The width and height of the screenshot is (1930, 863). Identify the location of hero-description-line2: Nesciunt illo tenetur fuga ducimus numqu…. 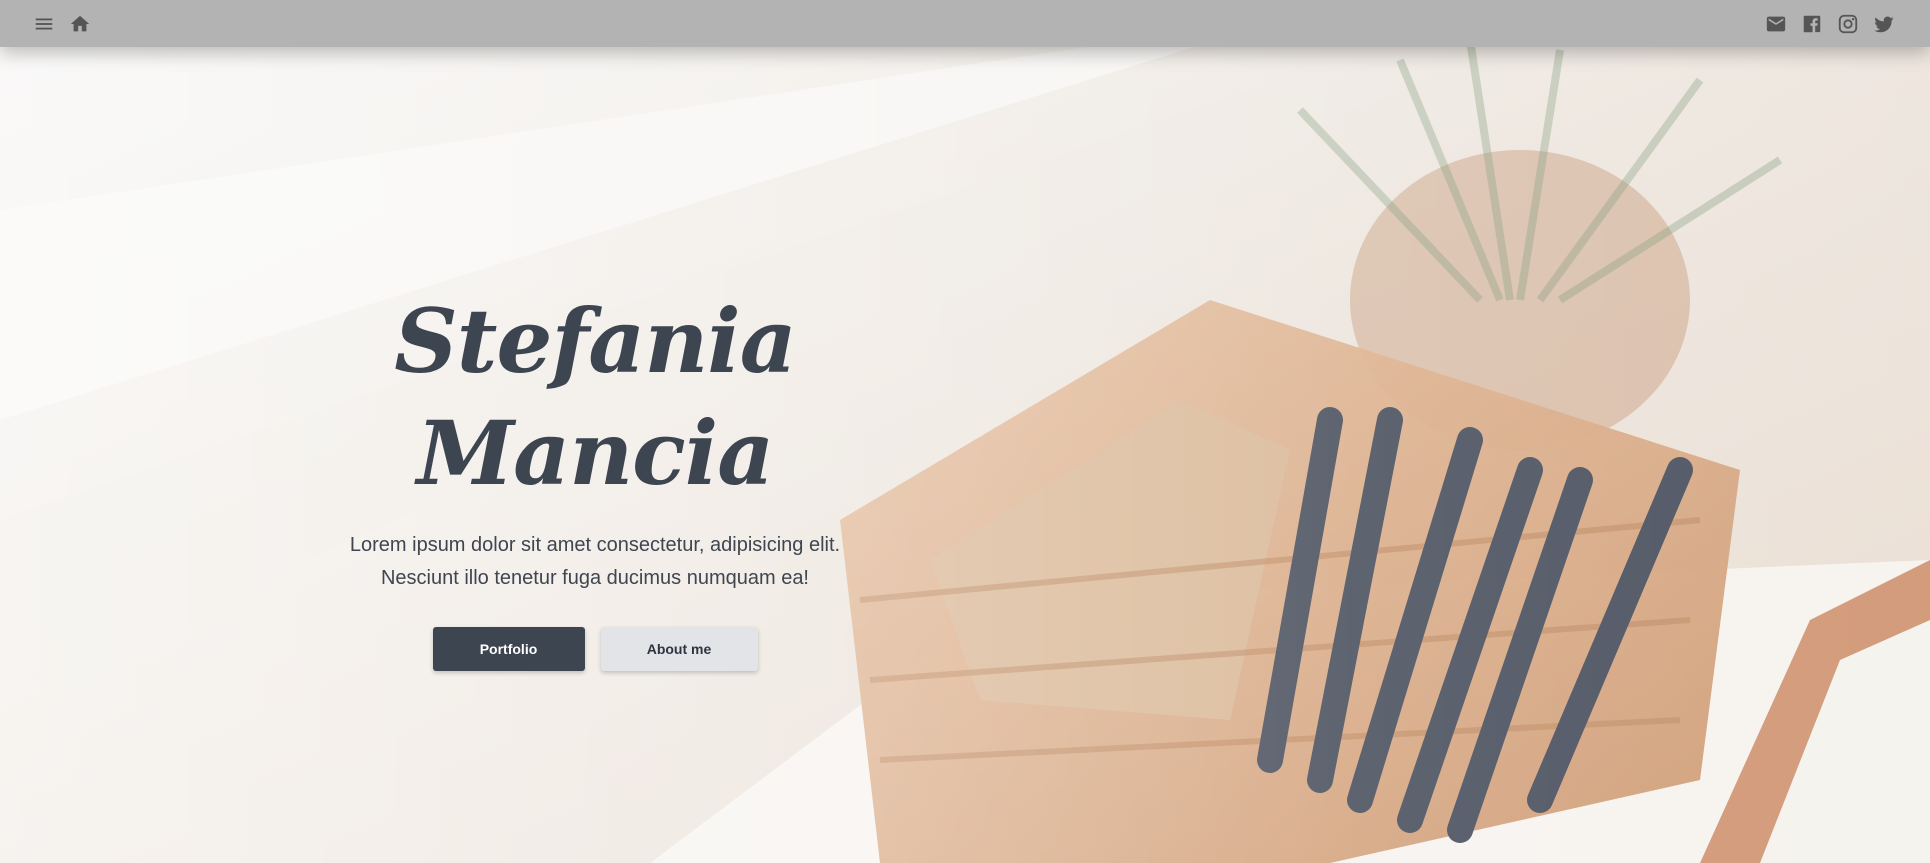
(594, 578).